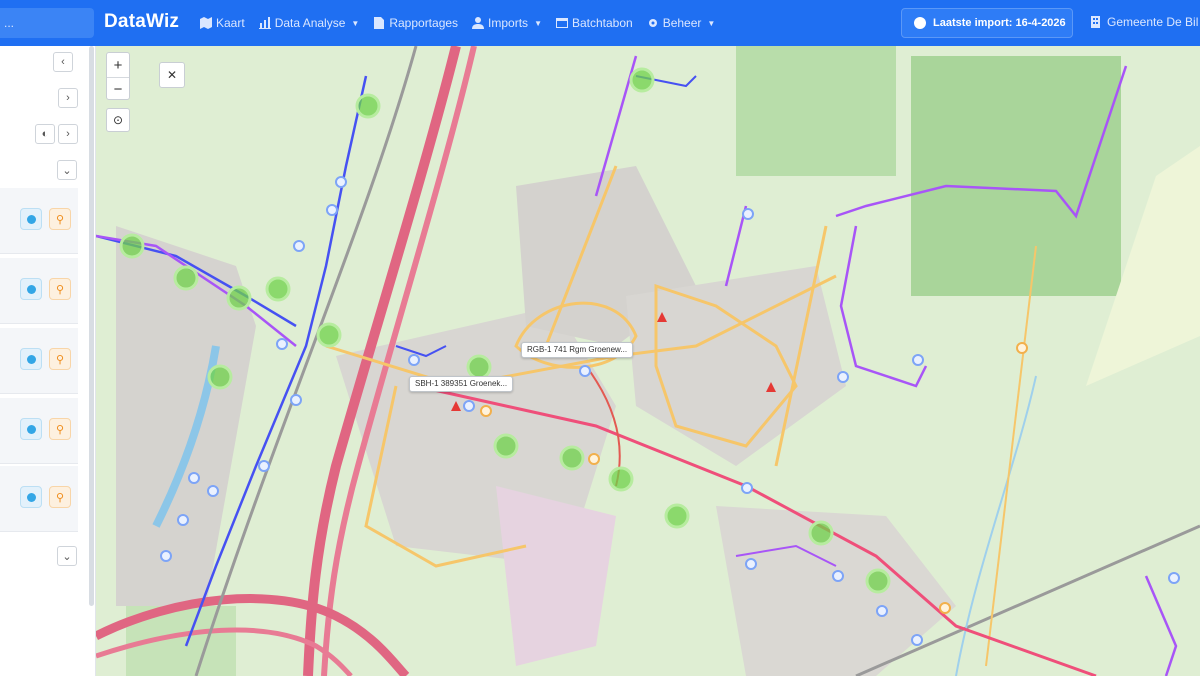 The width and height of the screenshot is (1200, 676). I want to click on last-import-button: Laatste import: 16-4-2026, so click(987, 23).